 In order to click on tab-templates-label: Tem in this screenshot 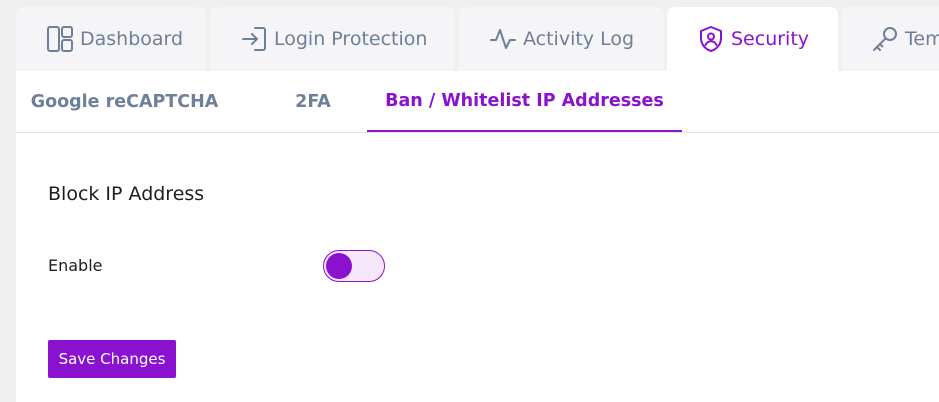, I will do `click(922, 39)`.